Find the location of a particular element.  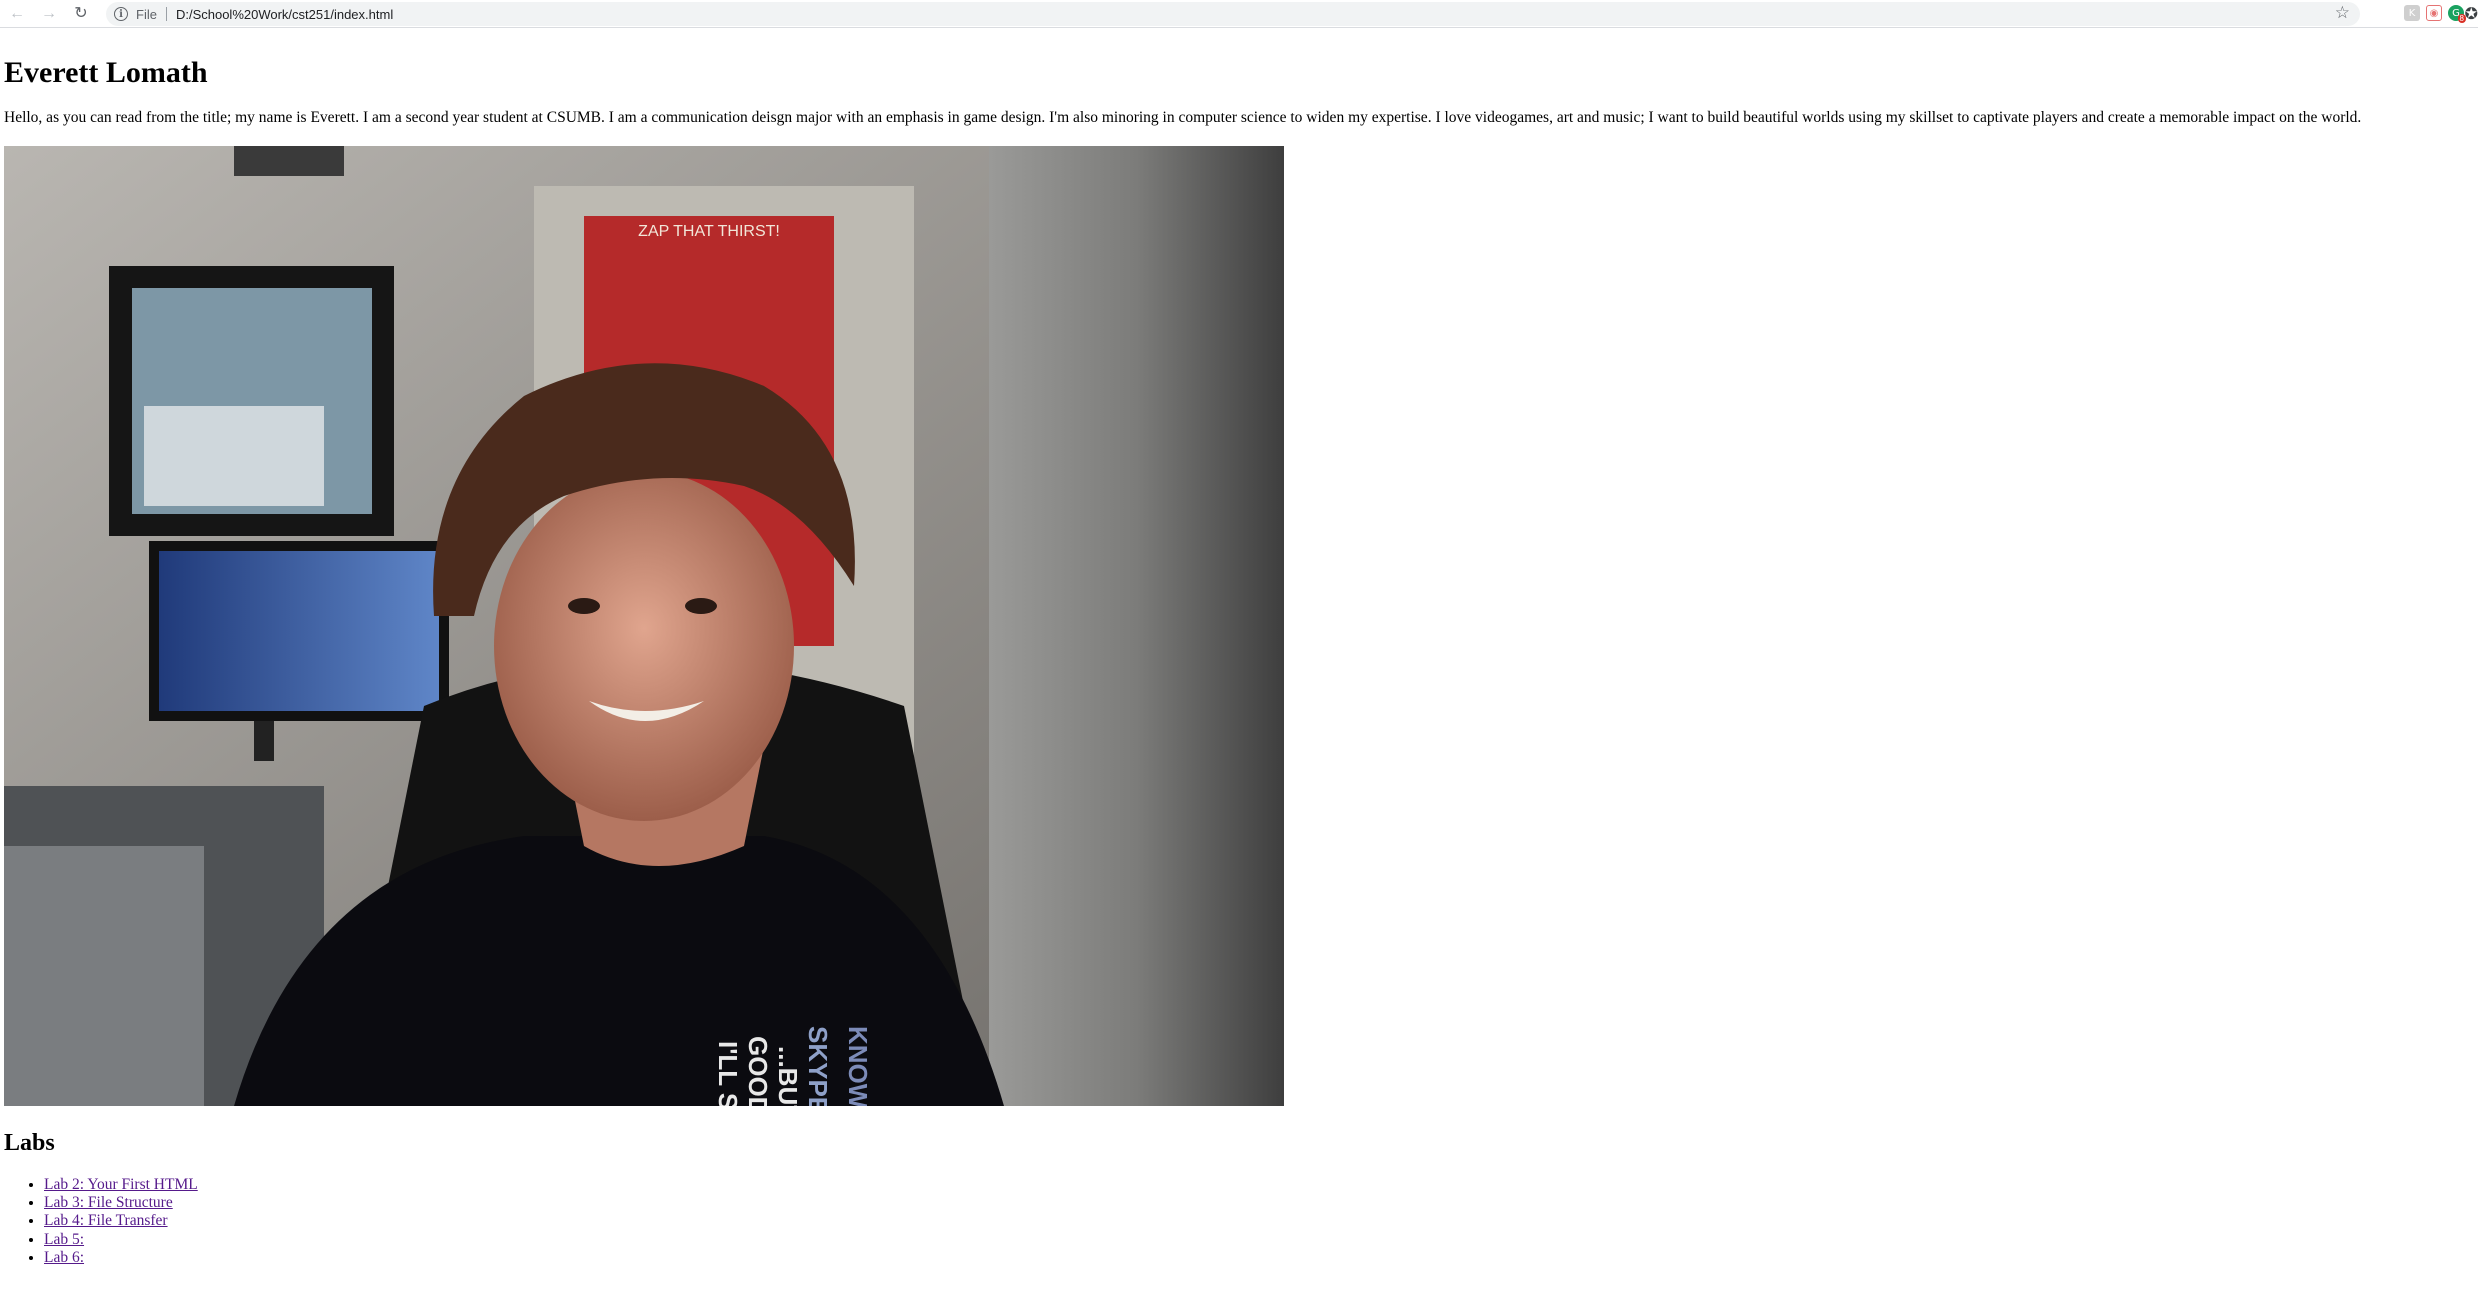

list-item: Lab 6: is located at coordinates (121, 1258).